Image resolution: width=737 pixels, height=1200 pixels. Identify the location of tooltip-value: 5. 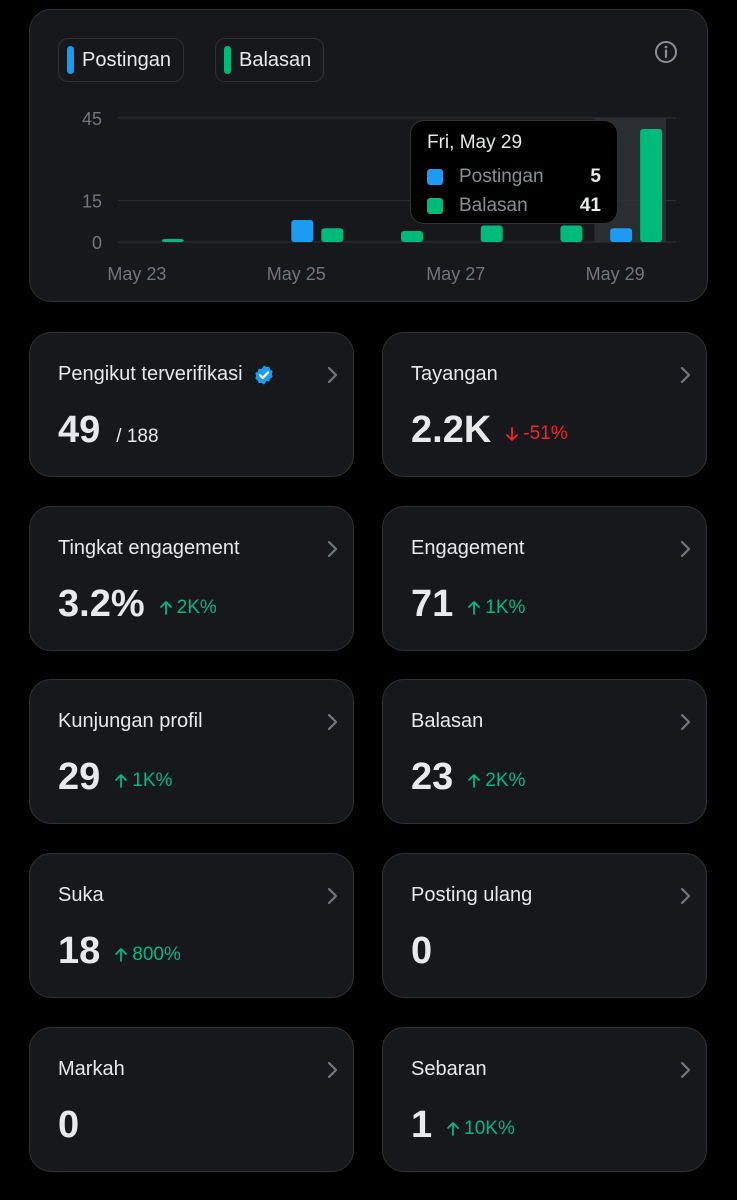
(595, 176).